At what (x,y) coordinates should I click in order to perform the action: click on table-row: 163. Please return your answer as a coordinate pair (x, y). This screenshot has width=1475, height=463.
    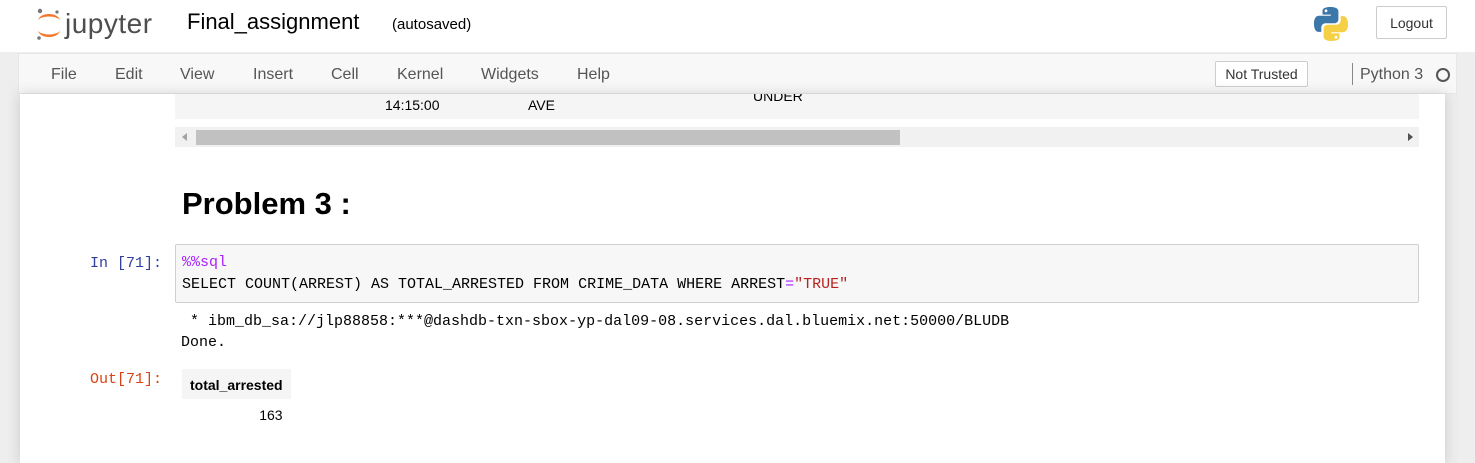
    Looking at the image, I should click on (236, 414).